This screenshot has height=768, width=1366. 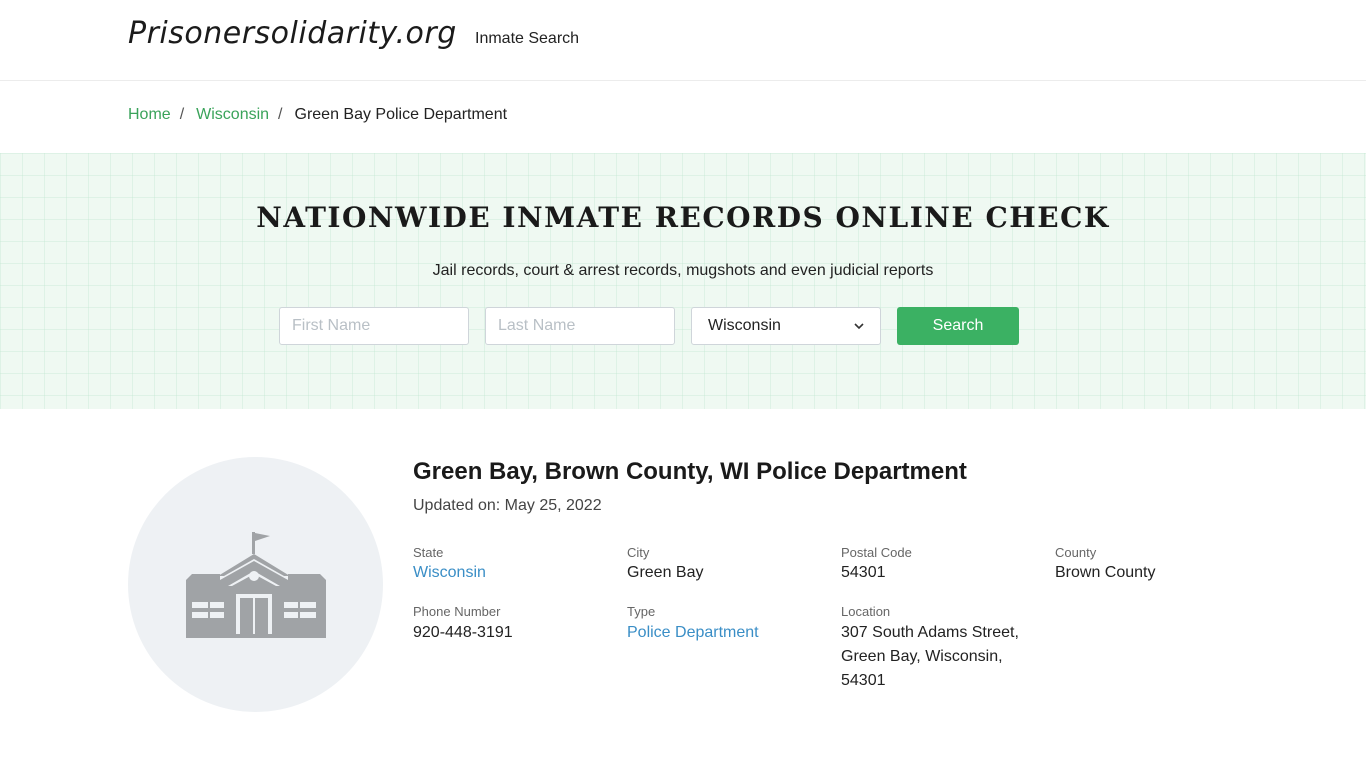 What do you see at coordinates (428, 552) in the screenshot?
I see `state-label: State` at bounding box center [428, 552].